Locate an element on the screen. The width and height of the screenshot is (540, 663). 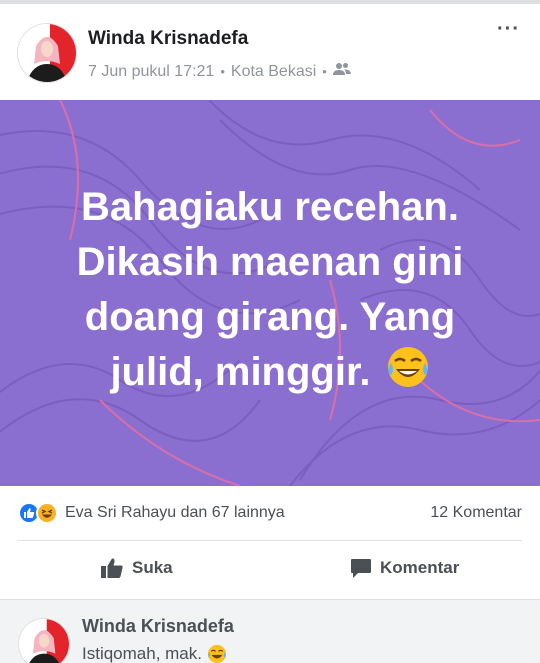
post-meta: 7 Jun pukul 17:21 • Kota Bekasi • is located at coordinates (219, 71).